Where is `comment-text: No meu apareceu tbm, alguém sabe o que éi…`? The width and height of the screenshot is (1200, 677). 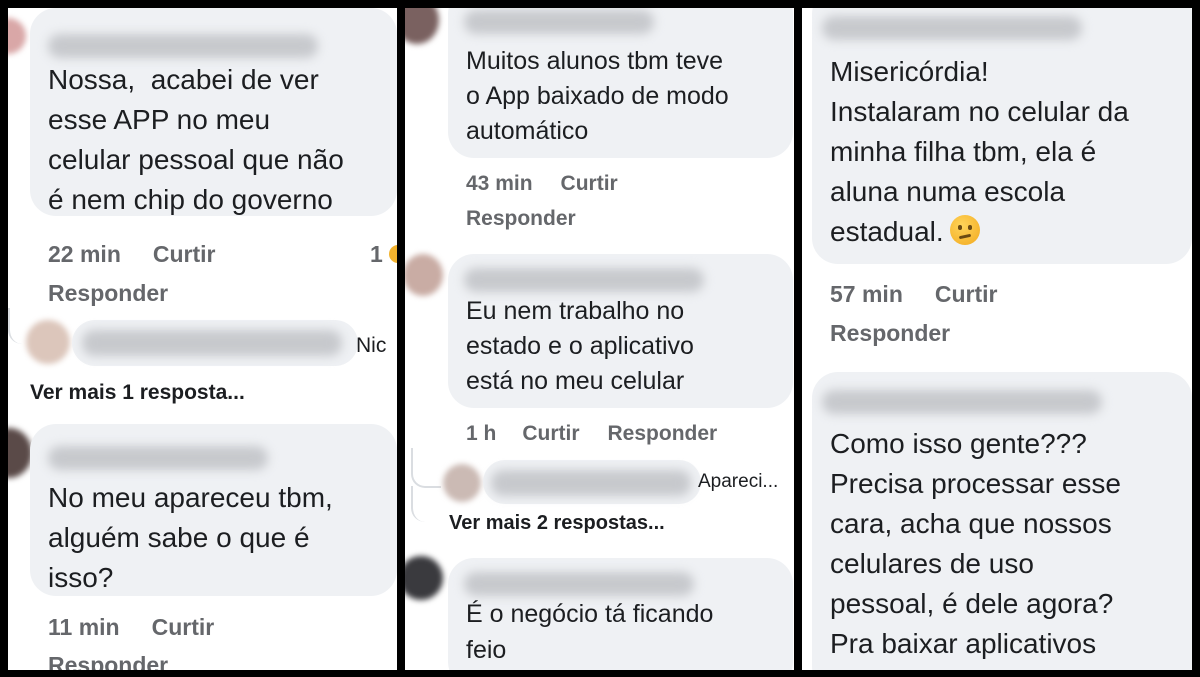 comment-text: No meu apareceu tbm, alguém sabe o que éi… is located at coordinates (190, 537).